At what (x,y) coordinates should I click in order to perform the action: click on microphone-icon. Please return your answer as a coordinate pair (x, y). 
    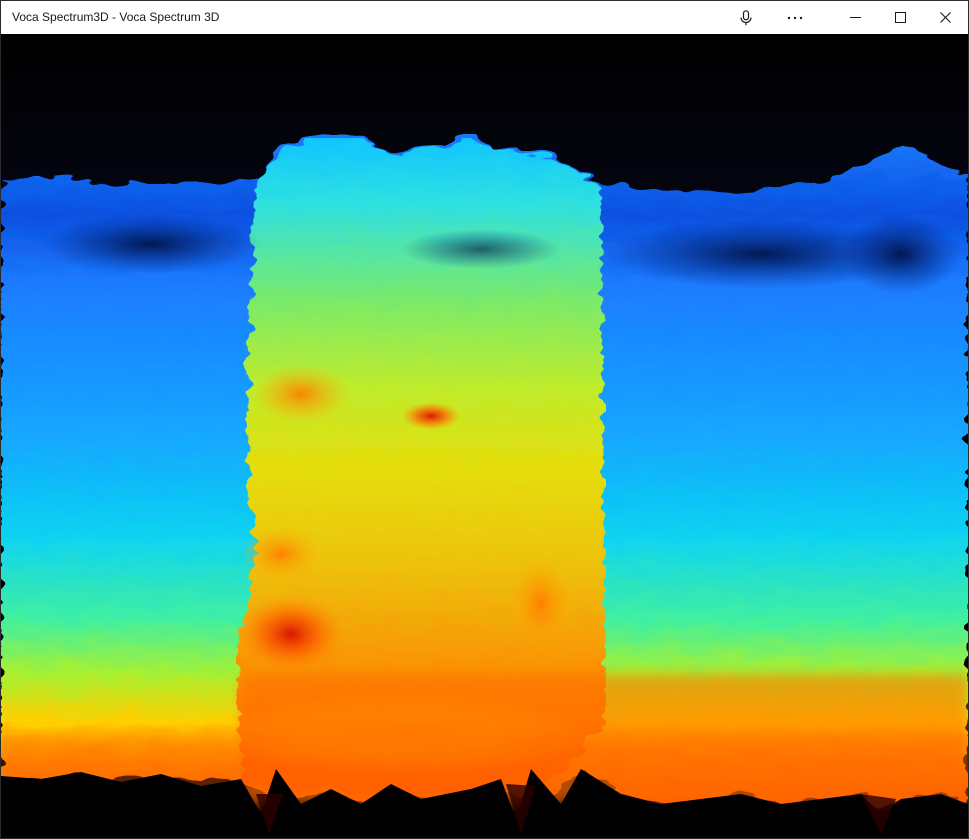
    Looking at the image, I should click on (746, 17).